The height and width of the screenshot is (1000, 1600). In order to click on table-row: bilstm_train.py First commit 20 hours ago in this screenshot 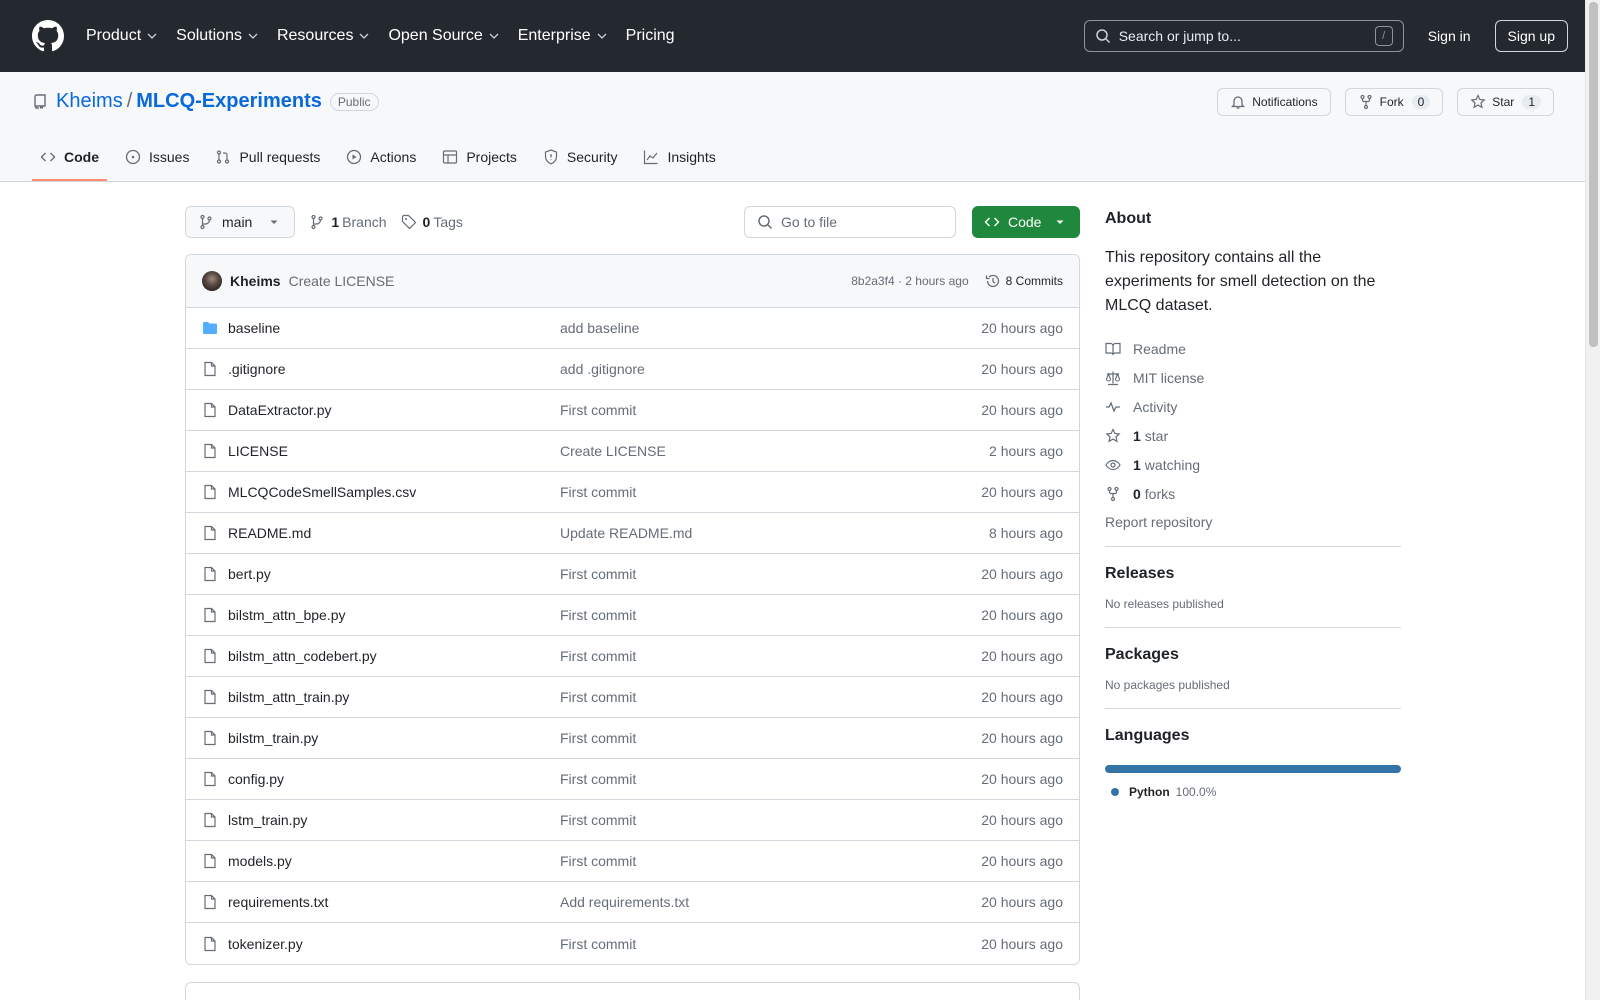, I will do `click(632, 738)`.